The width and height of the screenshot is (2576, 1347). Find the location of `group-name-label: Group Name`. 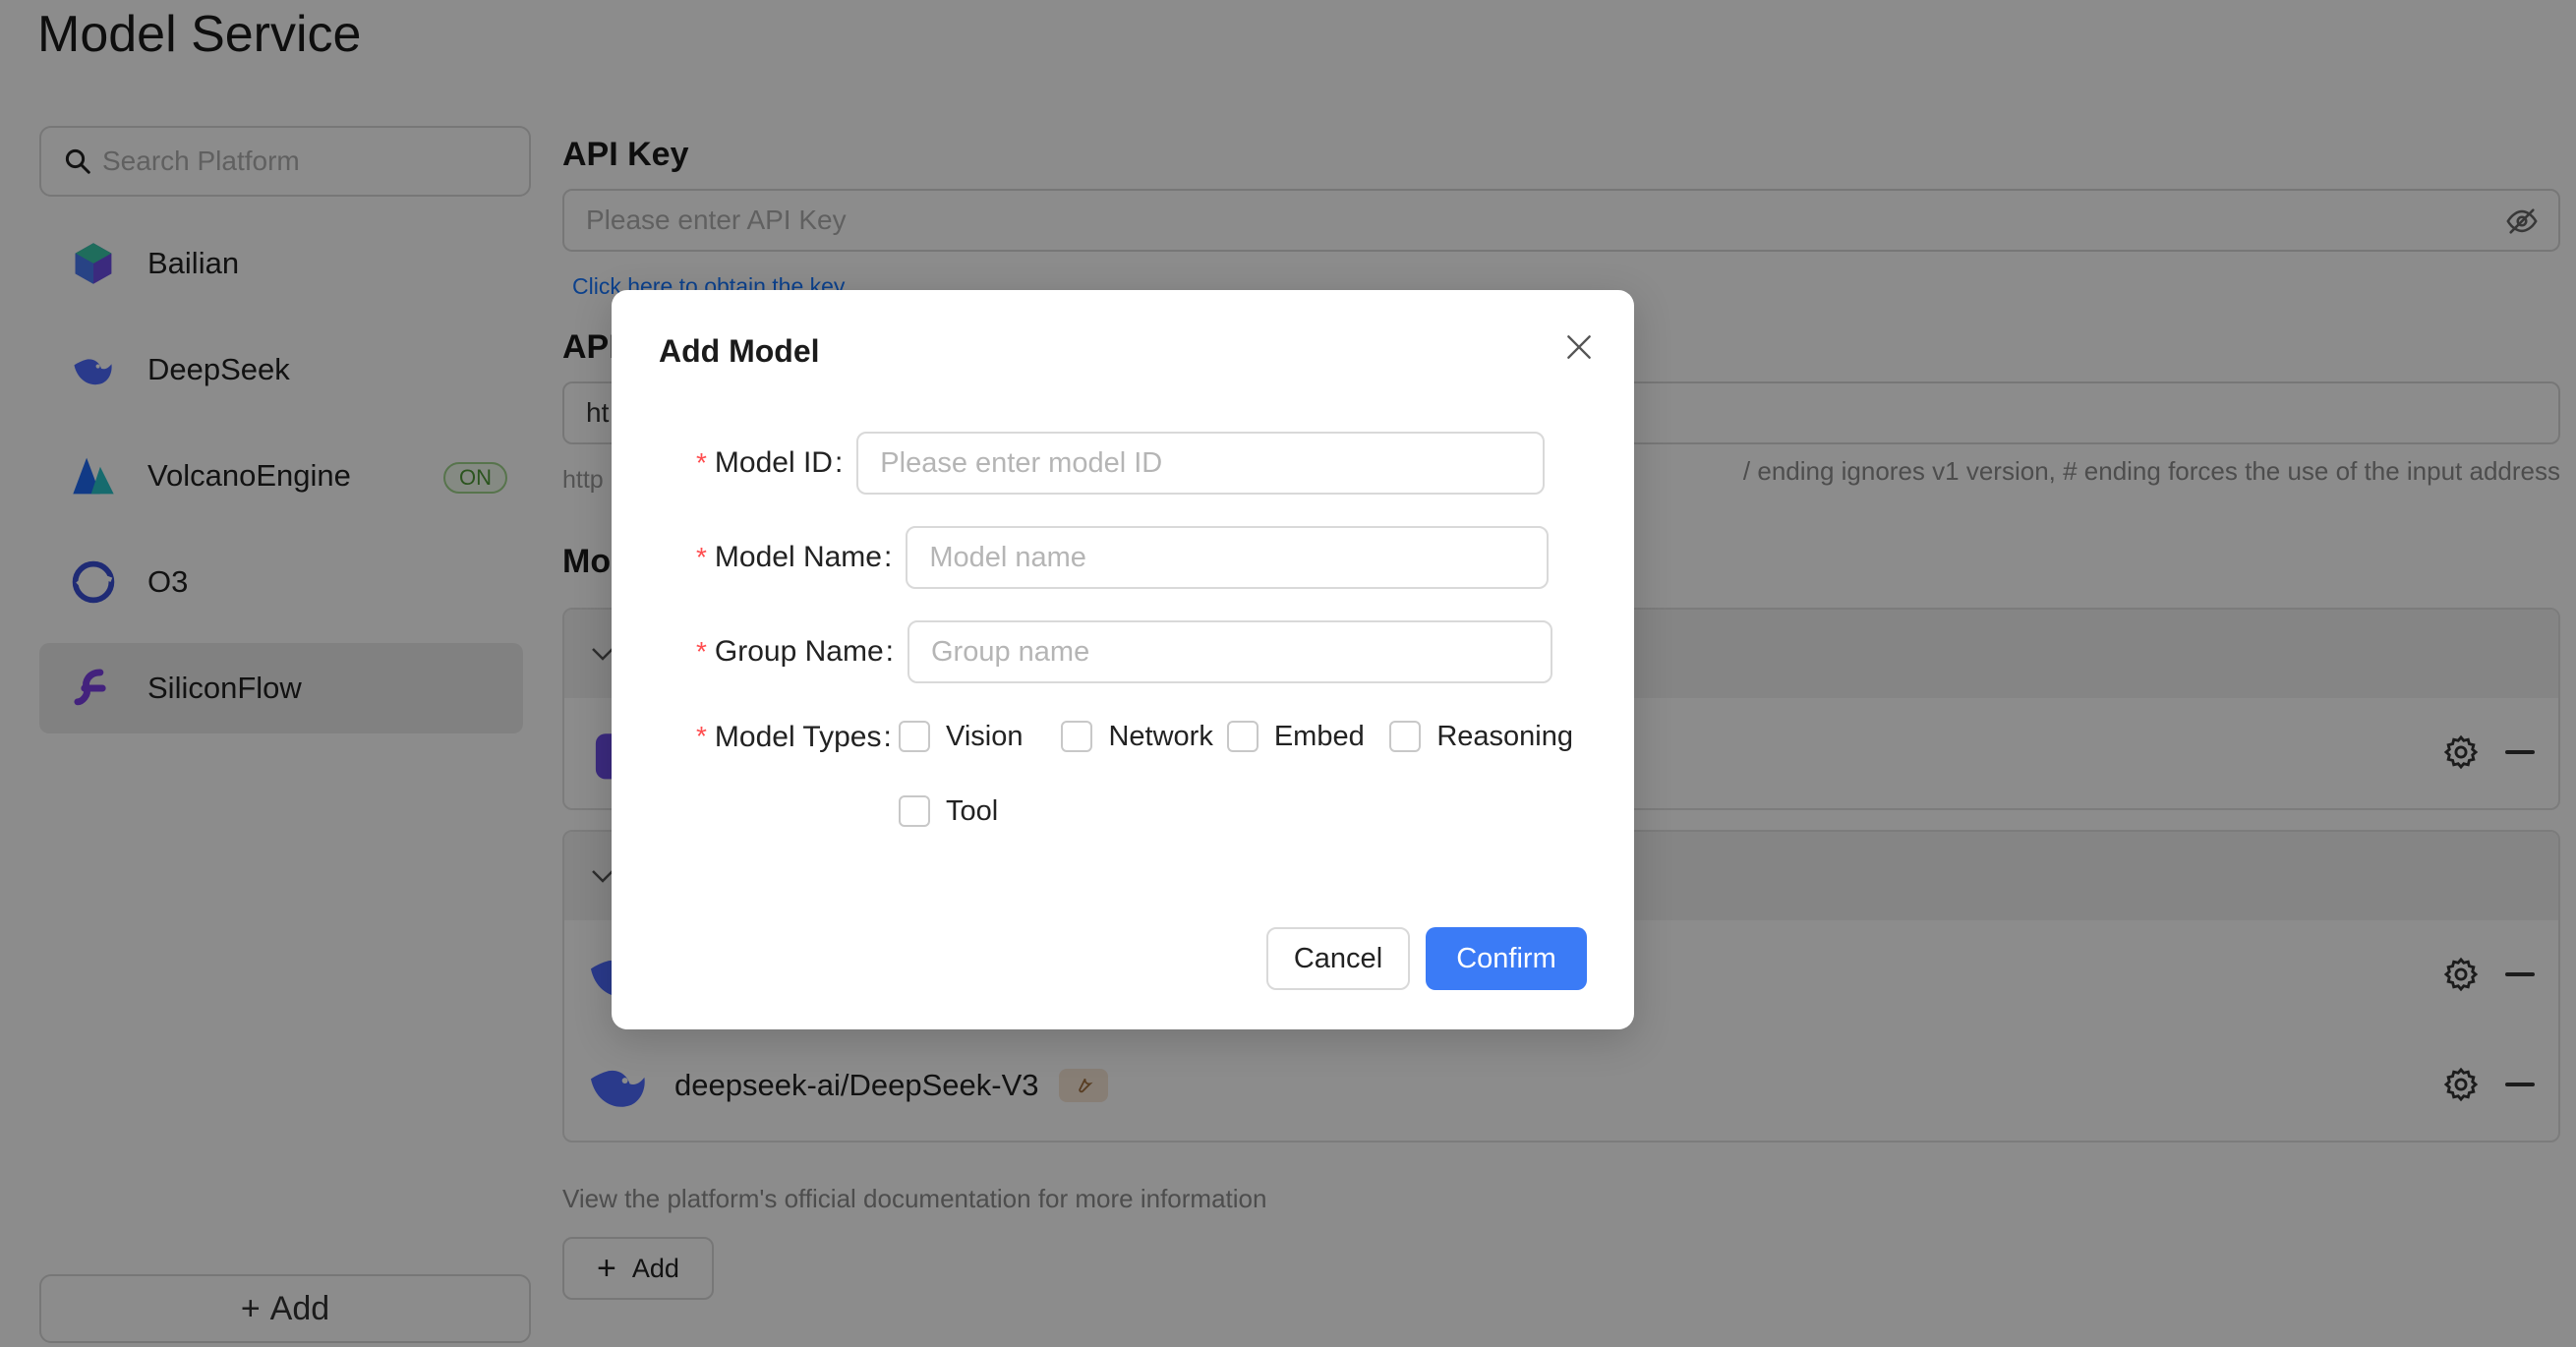

group-name-label: Group Name is located at coordinates (799, 651).